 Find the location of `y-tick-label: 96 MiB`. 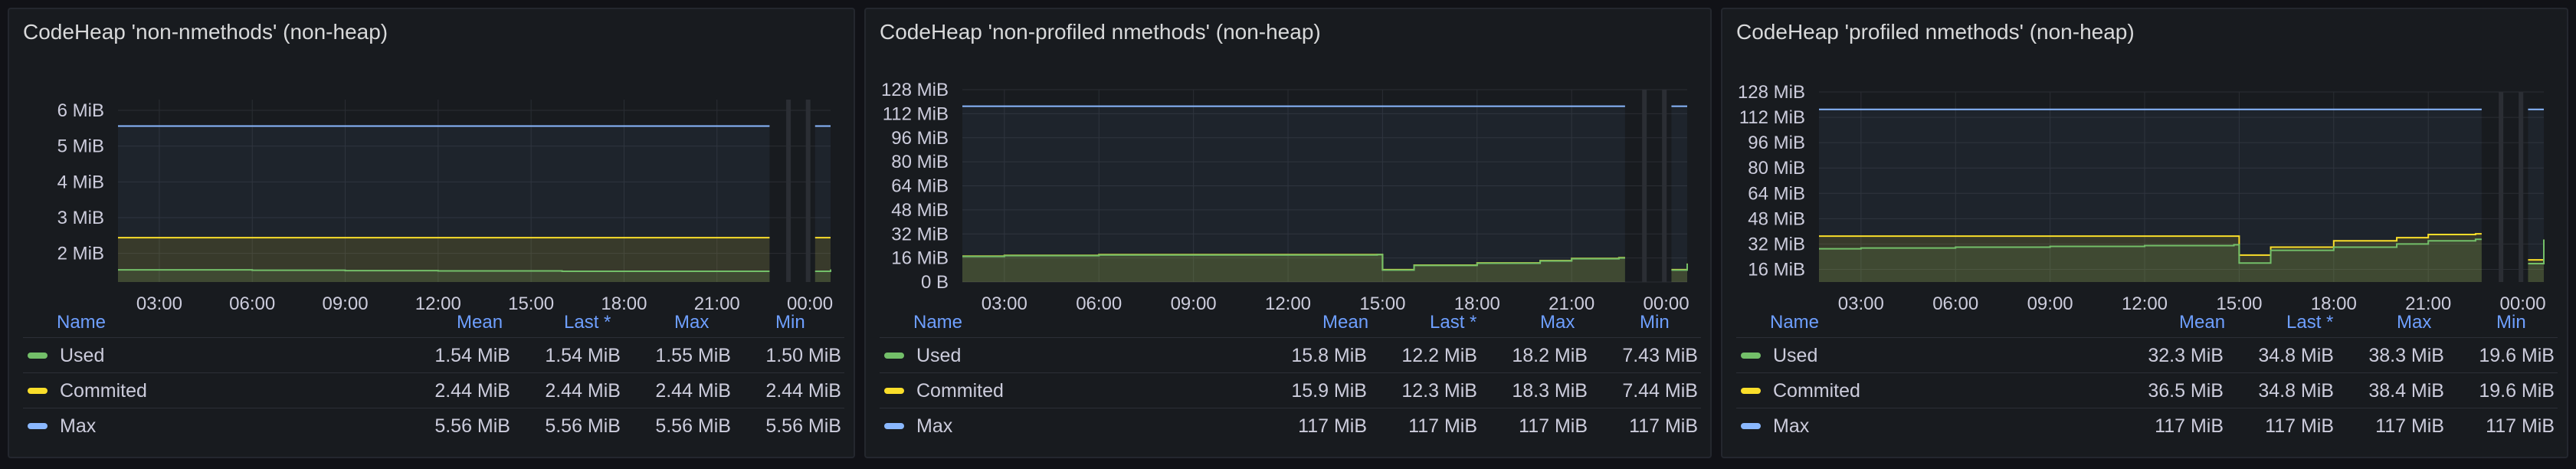

y-tick-label: 96 MiB is located at coordinates (920, 139).